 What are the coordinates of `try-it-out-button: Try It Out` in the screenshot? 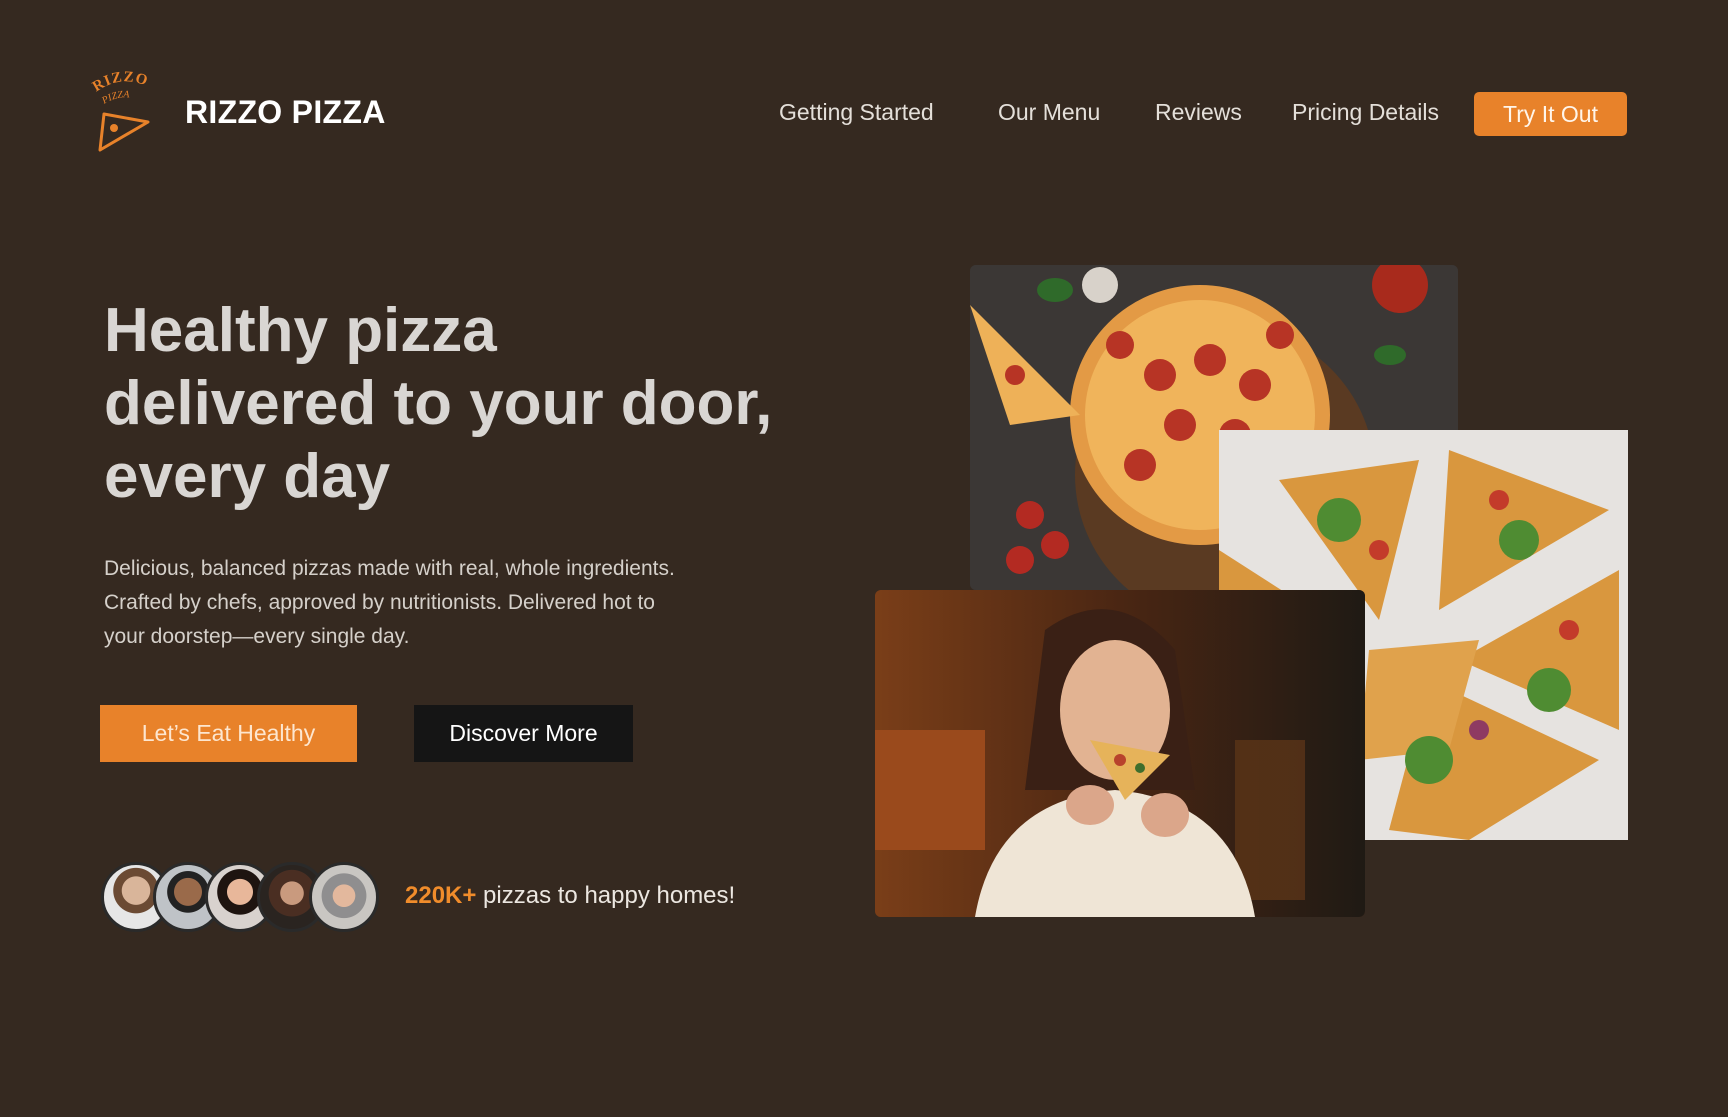 It's located at (1550, 114).